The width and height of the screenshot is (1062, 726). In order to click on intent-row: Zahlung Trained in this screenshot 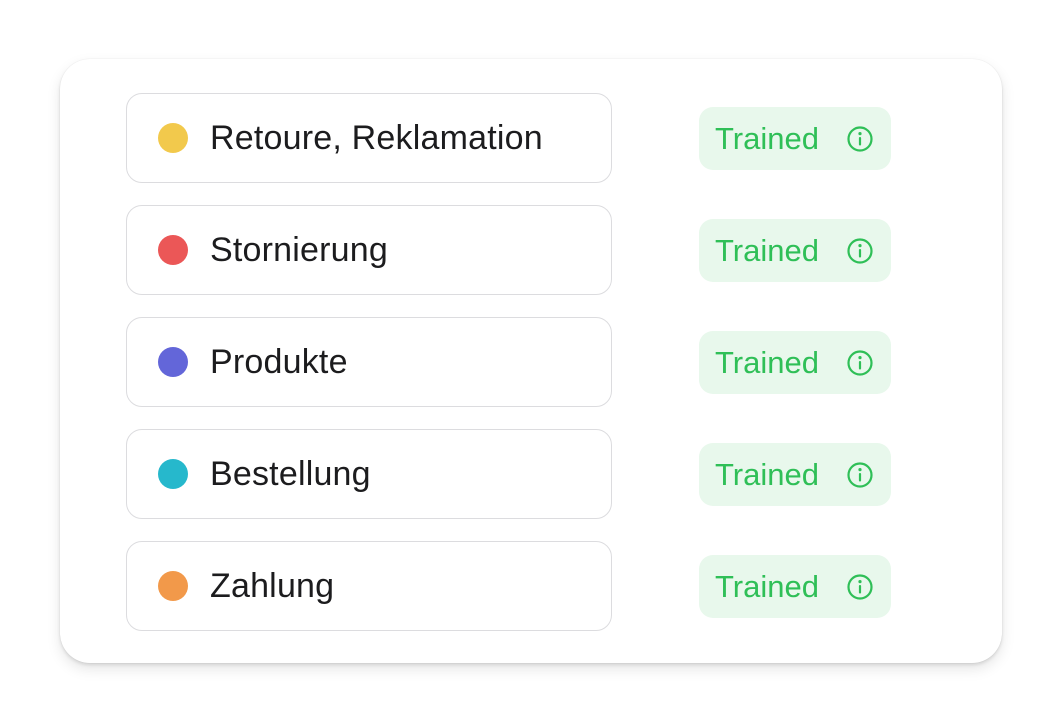, I will do `click(531, 586)`.